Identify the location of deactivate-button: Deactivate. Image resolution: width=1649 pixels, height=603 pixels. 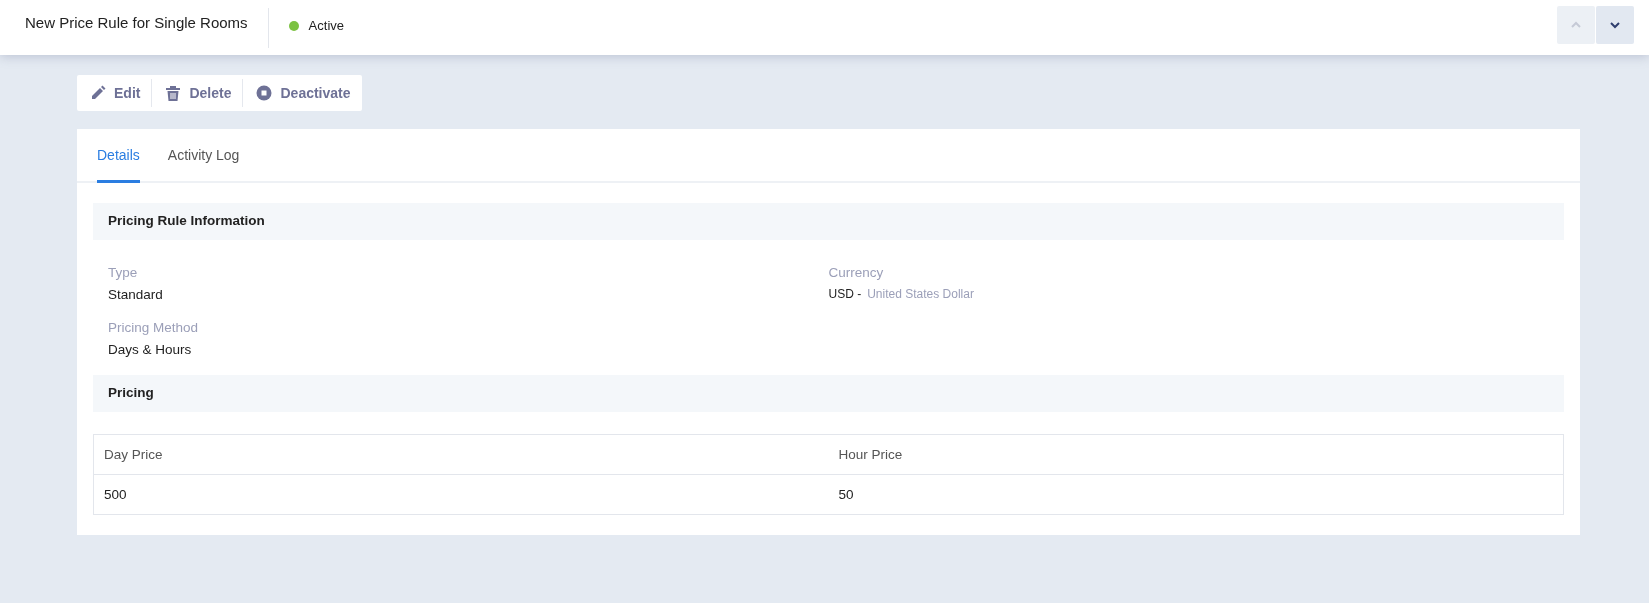
(302, 93).